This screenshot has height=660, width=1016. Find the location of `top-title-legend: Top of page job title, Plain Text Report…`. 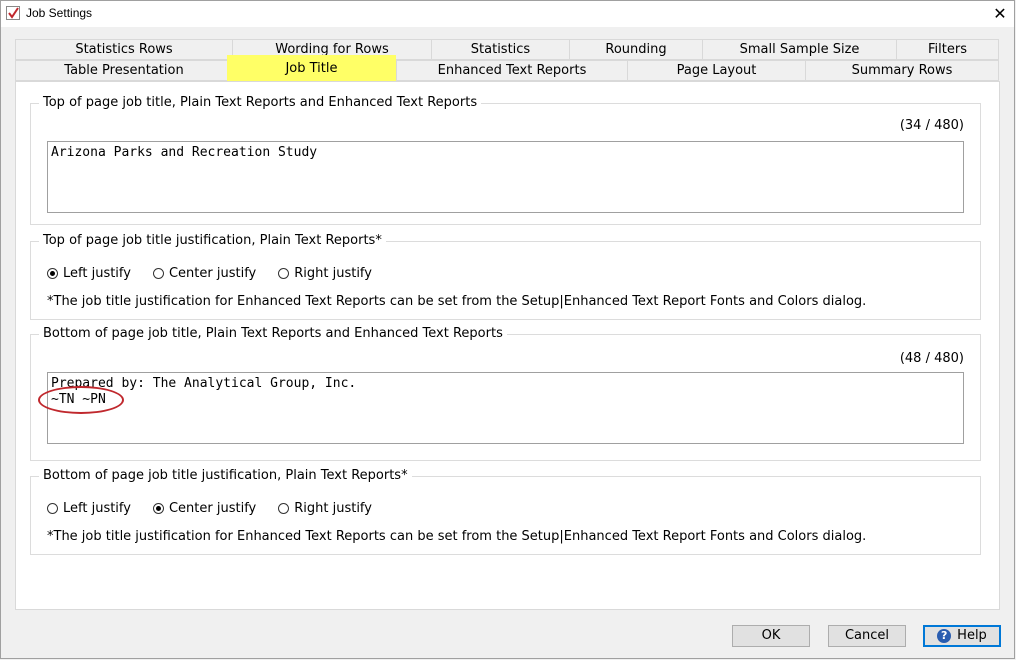

top-title-legend: Top of page job title, Plain Text Report… is located at coordinates (260, 102).